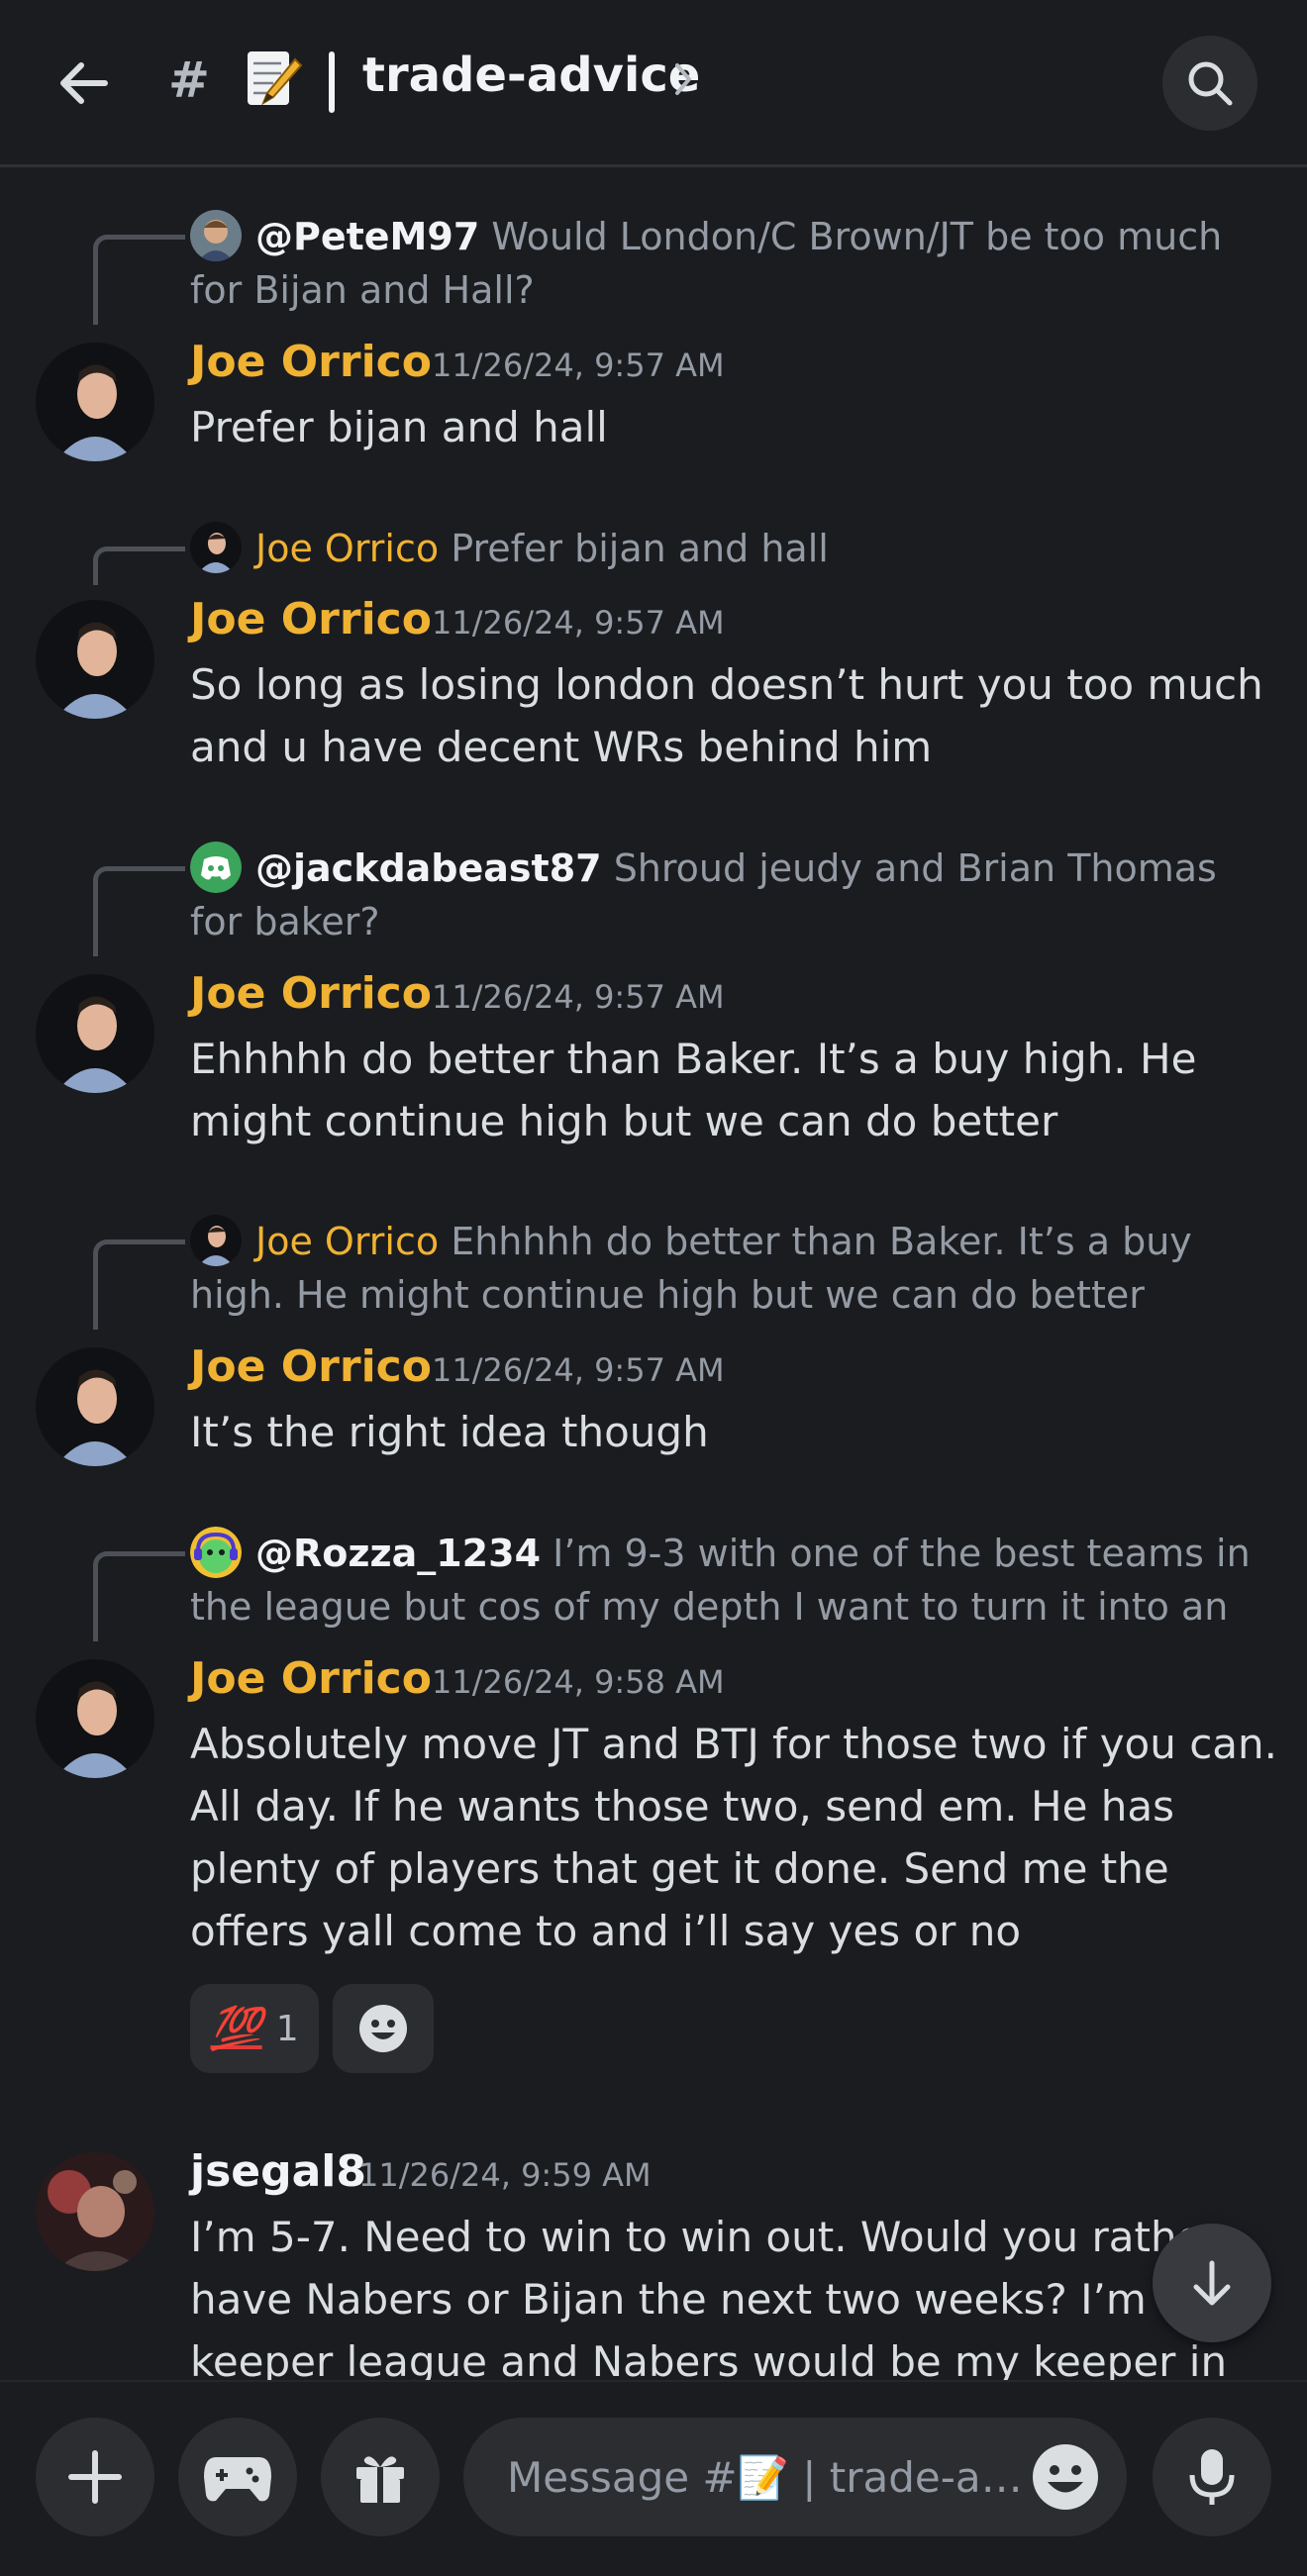 Image resolution: width=1307 pixels, height=2576 pixels. Describe the element at coordinates (684, 79) in the screenshot. I see `chevron-right-icon` at that location.